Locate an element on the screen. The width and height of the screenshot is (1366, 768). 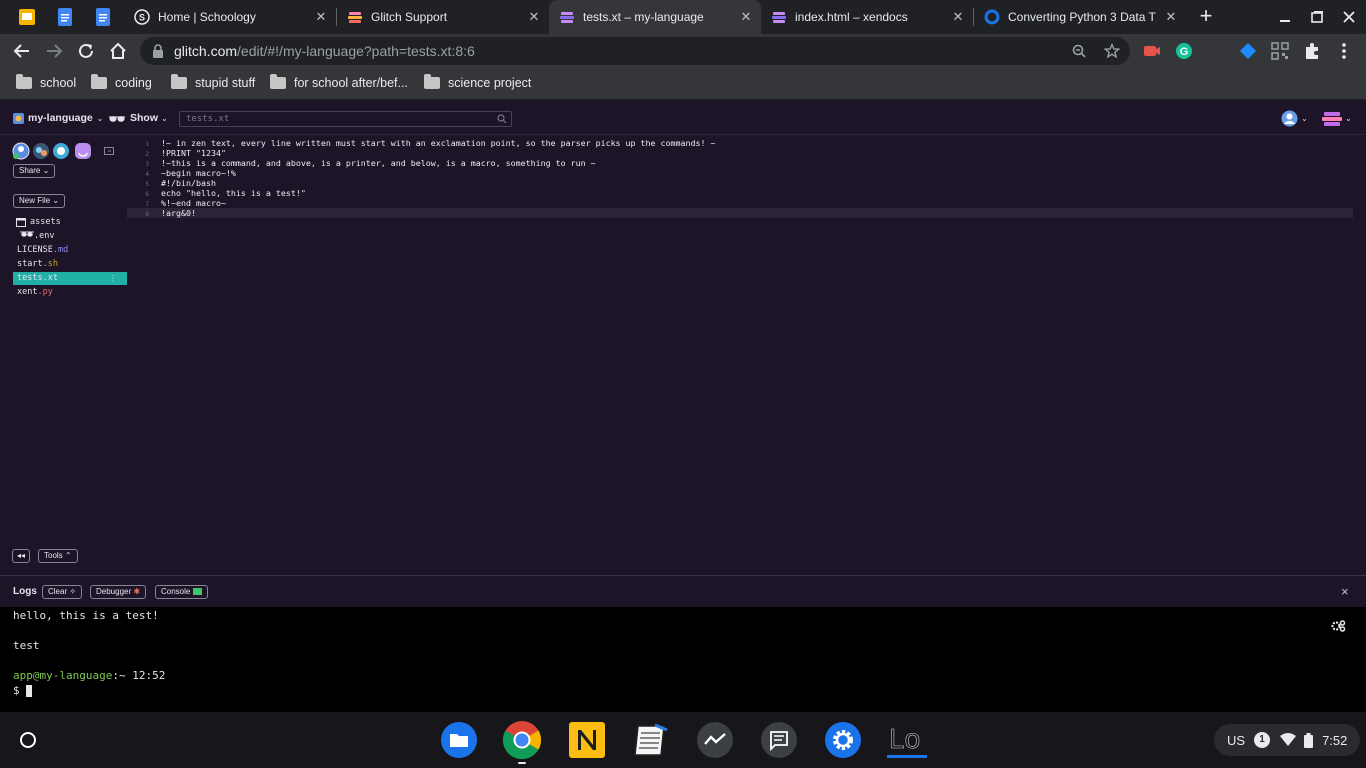
terminal-input-line: $ is located at coordinates (23, 690).